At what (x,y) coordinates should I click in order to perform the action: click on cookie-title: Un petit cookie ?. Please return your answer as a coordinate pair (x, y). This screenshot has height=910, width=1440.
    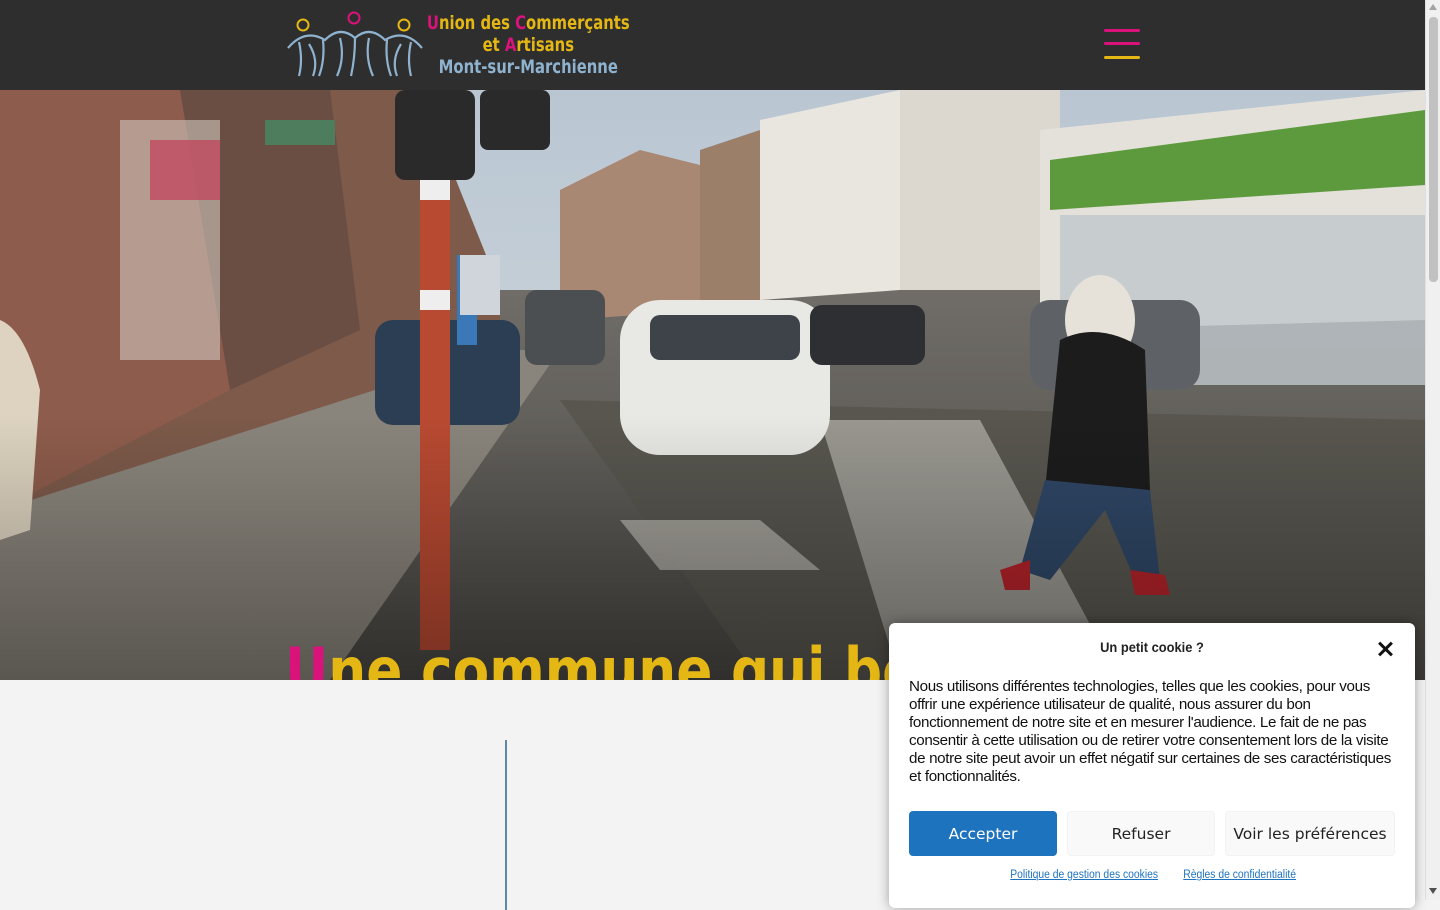
    Looking at the image, I should click on (1152, 647).